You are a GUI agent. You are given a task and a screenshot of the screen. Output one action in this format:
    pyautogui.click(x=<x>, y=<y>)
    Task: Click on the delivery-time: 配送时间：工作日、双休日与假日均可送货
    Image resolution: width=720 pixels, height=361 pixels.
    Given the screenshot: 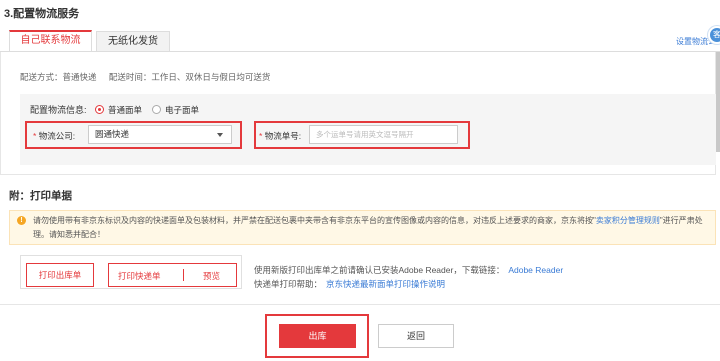 What is the action you would take?
    pyautogui.click(x=189, y=77)
    